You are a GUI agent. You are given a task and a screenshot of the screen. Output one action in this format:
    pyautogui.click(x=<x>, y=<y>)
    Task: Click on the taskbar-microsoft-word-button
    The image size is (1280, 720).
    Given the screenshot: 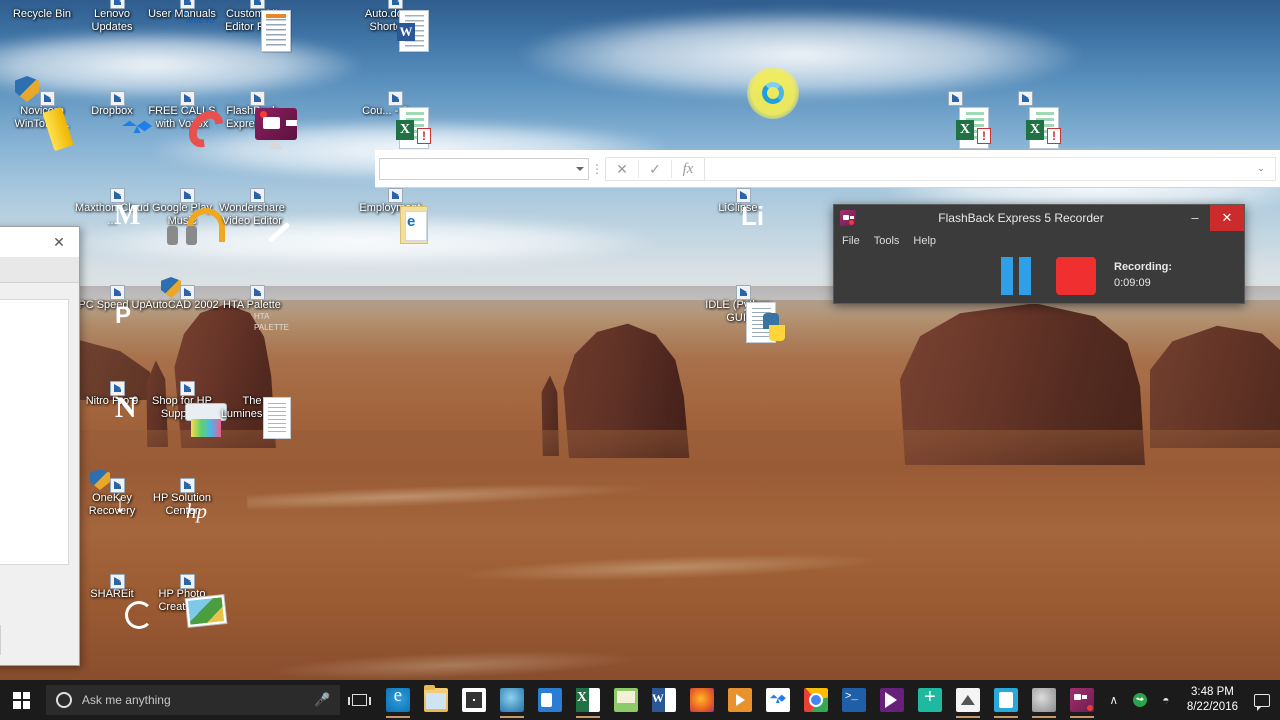 What is the action you would take?
    pyautogui.click(x=664, y=700)
    